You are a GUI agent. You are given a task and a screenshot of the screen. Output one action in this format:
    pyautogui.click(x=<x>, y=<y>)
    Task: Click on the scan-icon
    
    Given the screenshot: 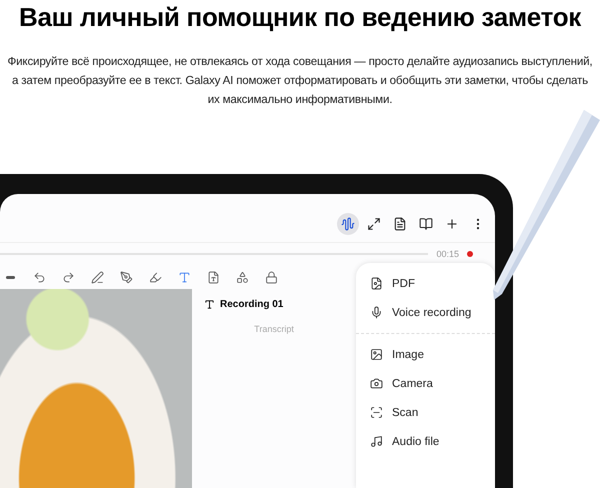 What is the action you would take?
    pyautogui.click(x=376, y=412)
    